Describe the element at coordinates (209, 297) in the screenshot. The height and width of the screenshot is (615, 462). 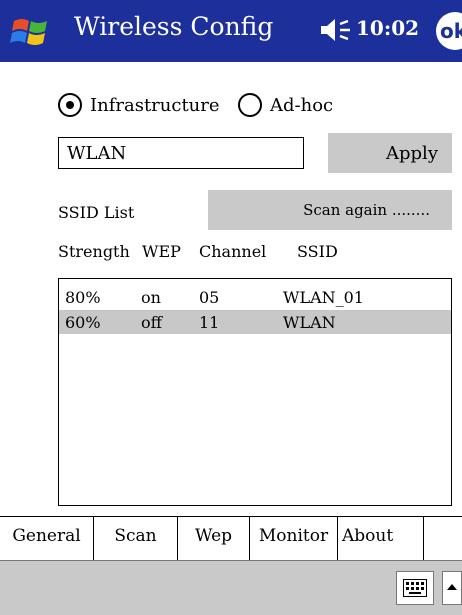
I see `cell-channel: 05` at that location.